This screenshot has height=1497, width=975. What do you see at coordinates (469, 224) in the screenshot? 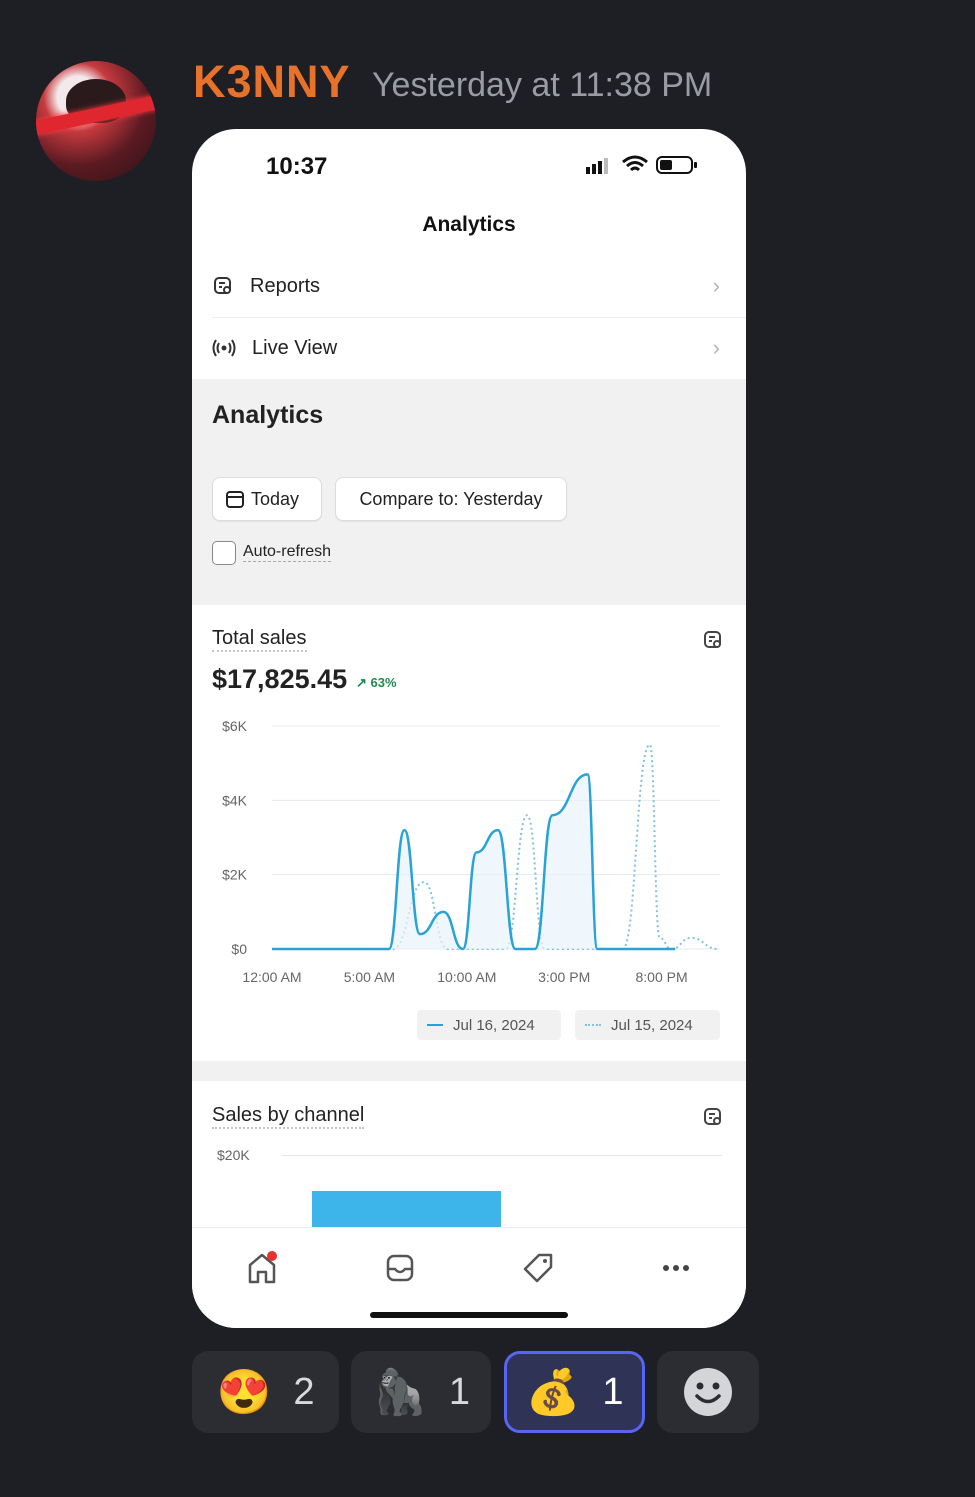
I see `nav-title: Analytics` at bounding box center [469, 224].